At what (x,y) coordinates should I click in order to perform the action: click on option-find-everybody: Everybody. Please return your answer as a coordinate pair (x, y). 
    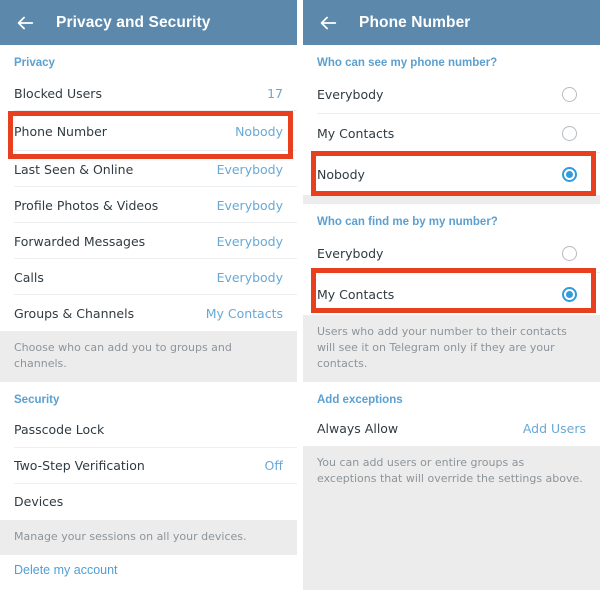
    Looking at the image, I should click on (451, 253).